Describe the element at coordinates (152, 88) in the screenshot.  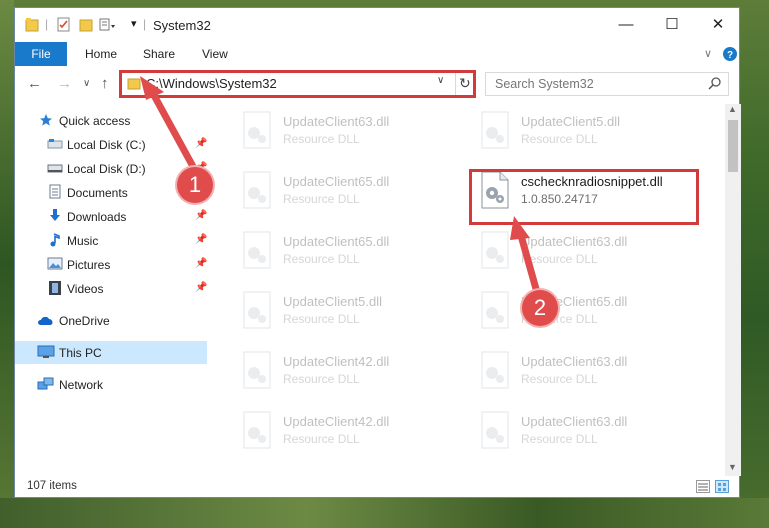
I see `arrow-1-head` at that location.